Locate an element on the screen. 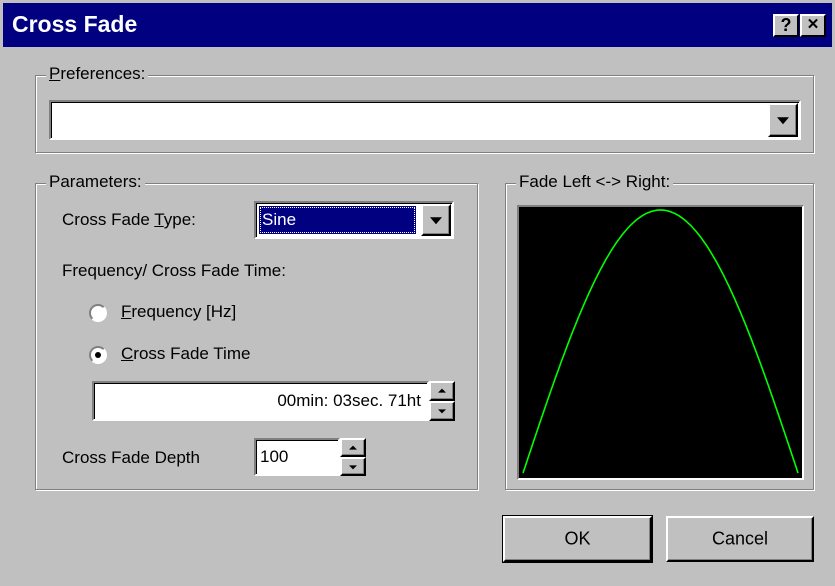 The width and height of the screenshot is (835, 586). frequency-radio is located at coordinates (98, 313).